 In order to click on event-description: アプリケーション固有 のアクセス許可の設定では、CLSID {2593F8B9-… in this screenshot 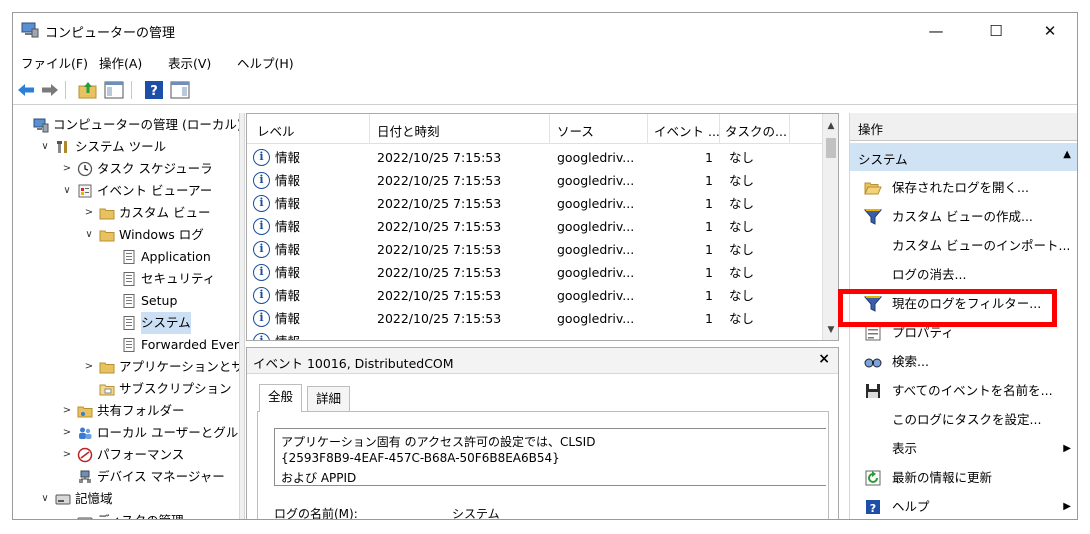, I will do `click(550, 457)`.